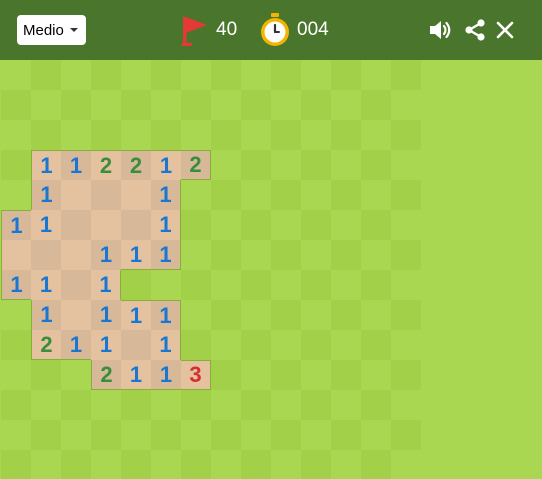  What do you see at coordinates (505, 30) in the screenshot?
I see `close-icon` at bounding box center [505, 30].